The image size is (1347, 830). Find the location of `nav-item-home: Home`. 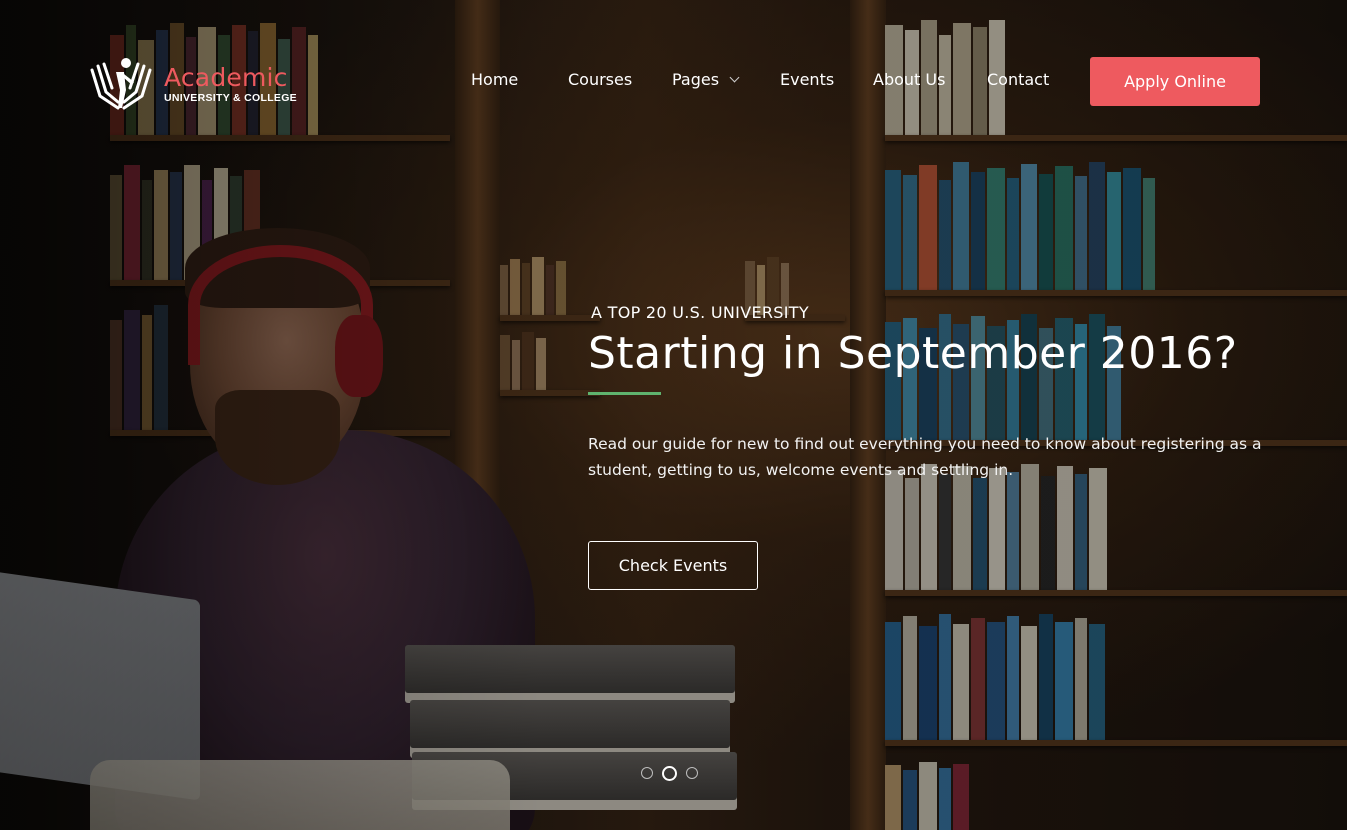

nav-item-home: Home is located at coordinates (494, 79).